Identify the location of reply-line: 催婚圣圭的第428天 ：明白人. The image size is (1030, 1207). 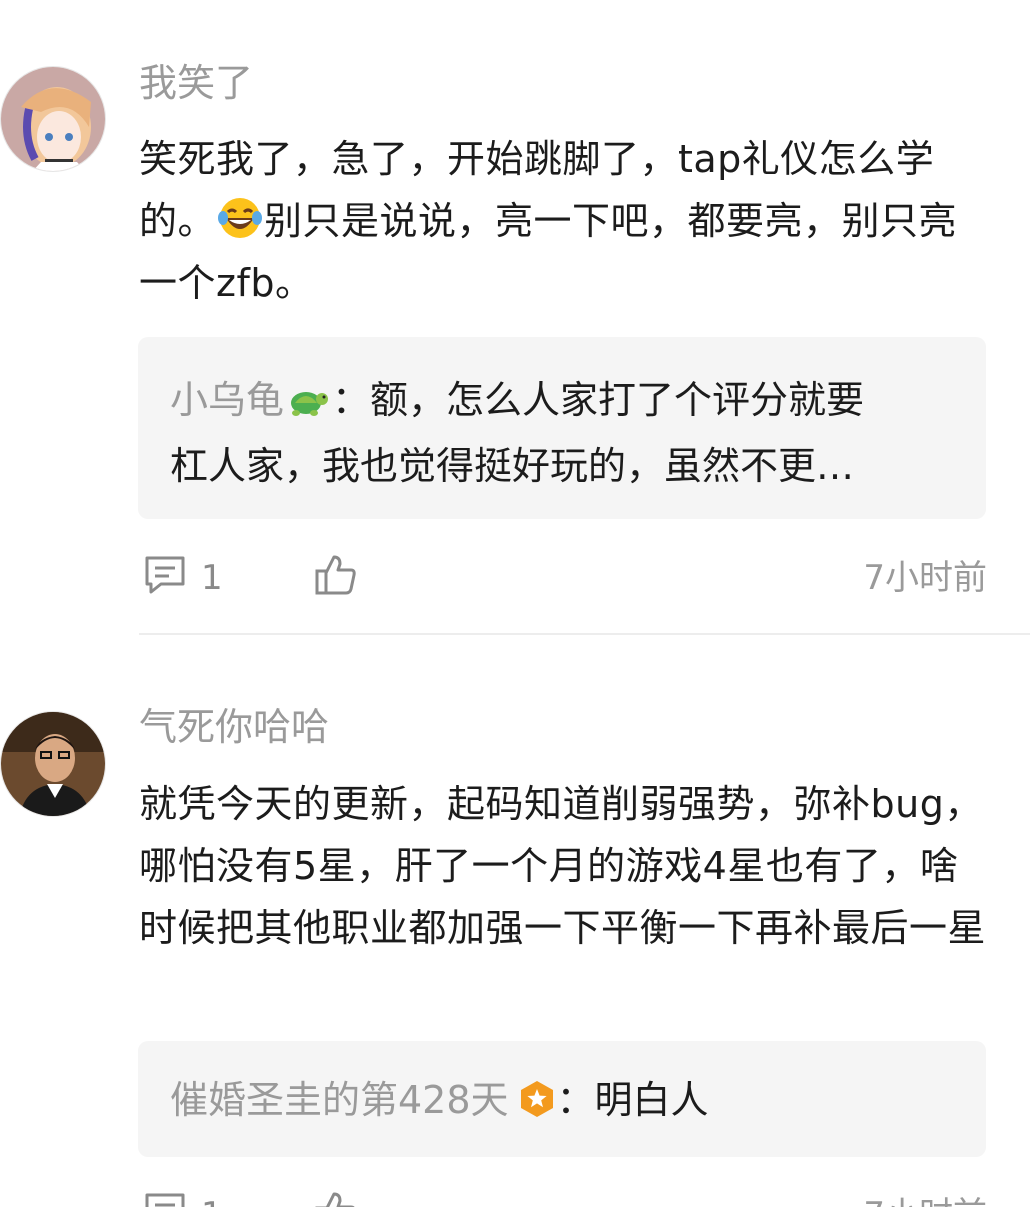
(562, 1100).